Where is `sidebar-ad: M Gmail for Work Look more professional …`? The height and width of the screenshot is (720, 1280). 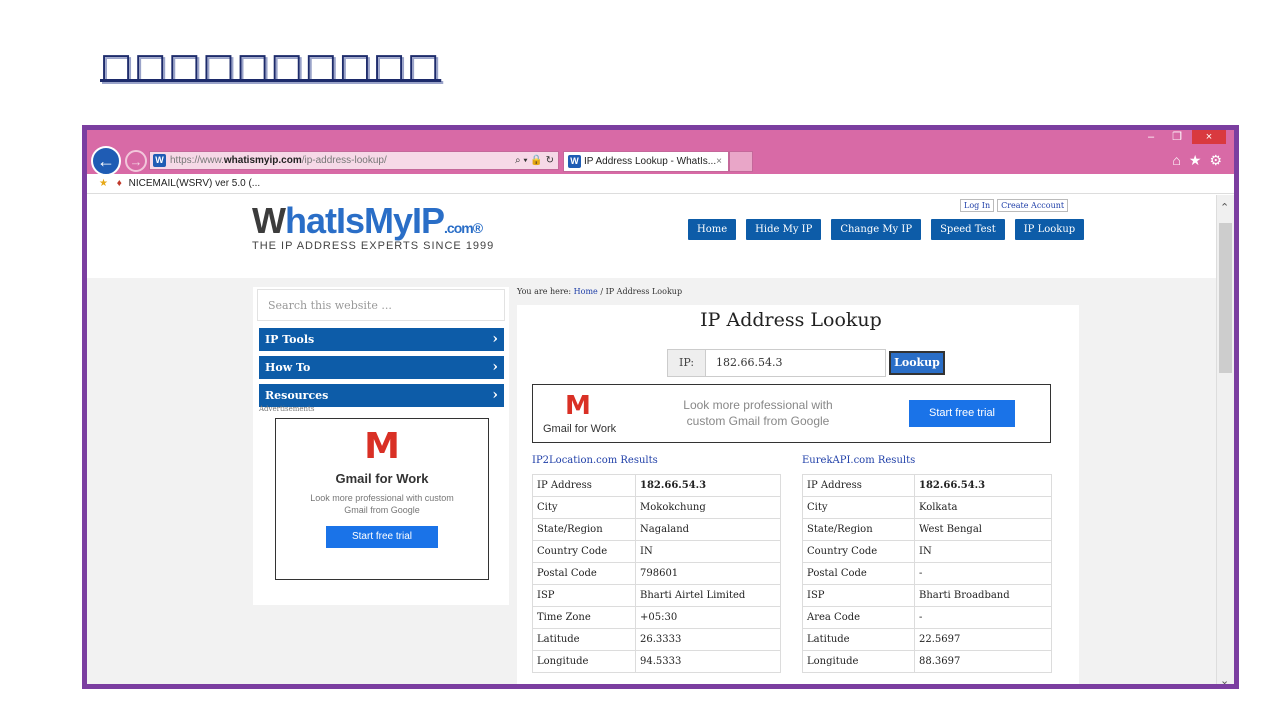
sidebar-ad: M Gmail for Work Look more professional … is located at coordinates (382, 499).